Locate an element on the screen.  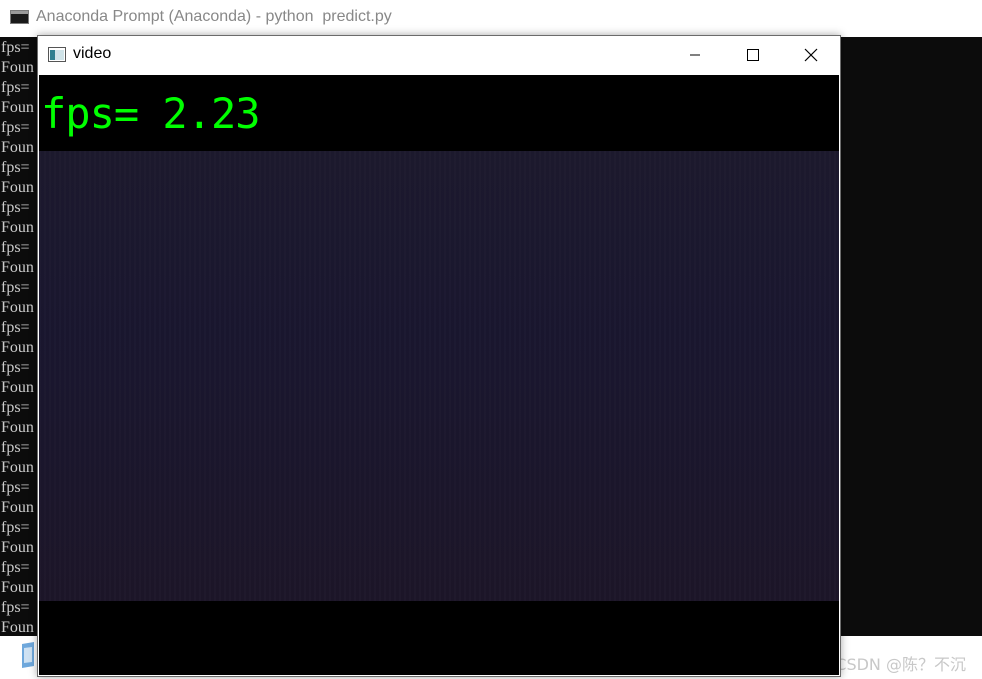
close-button is located at coordinates (811, 55).